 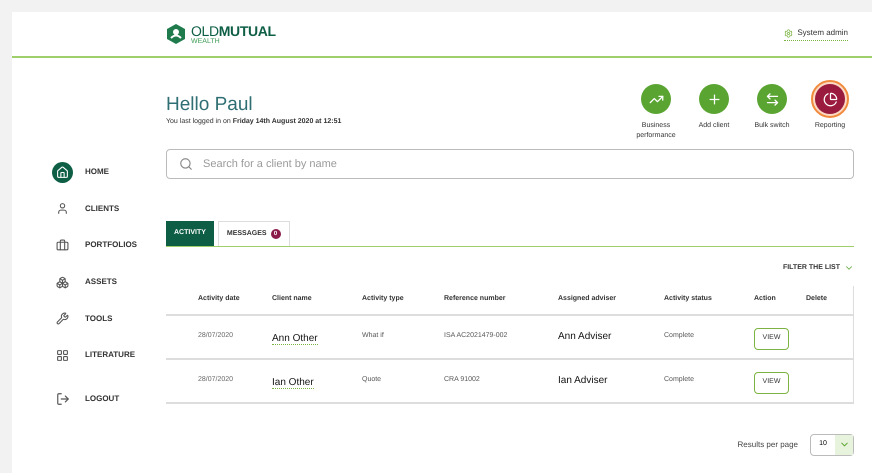 What do you see at coordinates (816, 34) in the screenshot?
I see `system-admin-link: System admin` at bounding box center [816, 34].